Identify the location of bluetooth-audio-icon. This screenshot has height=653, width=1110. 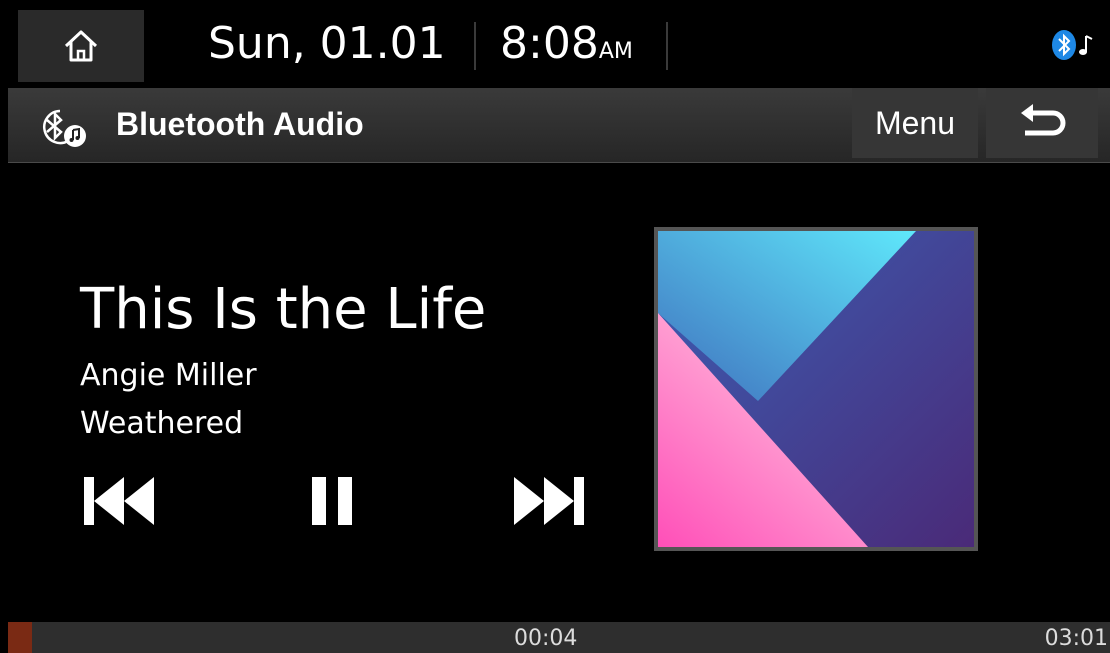
(64, 128).